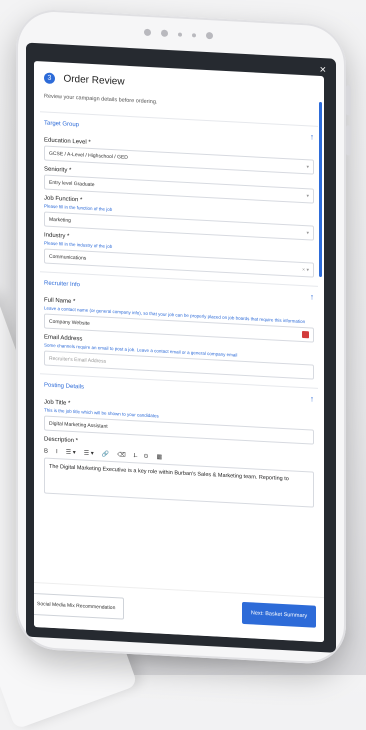 This screenshot has height=730, width=366. I want to click on camera-bar, so click(178, 34).